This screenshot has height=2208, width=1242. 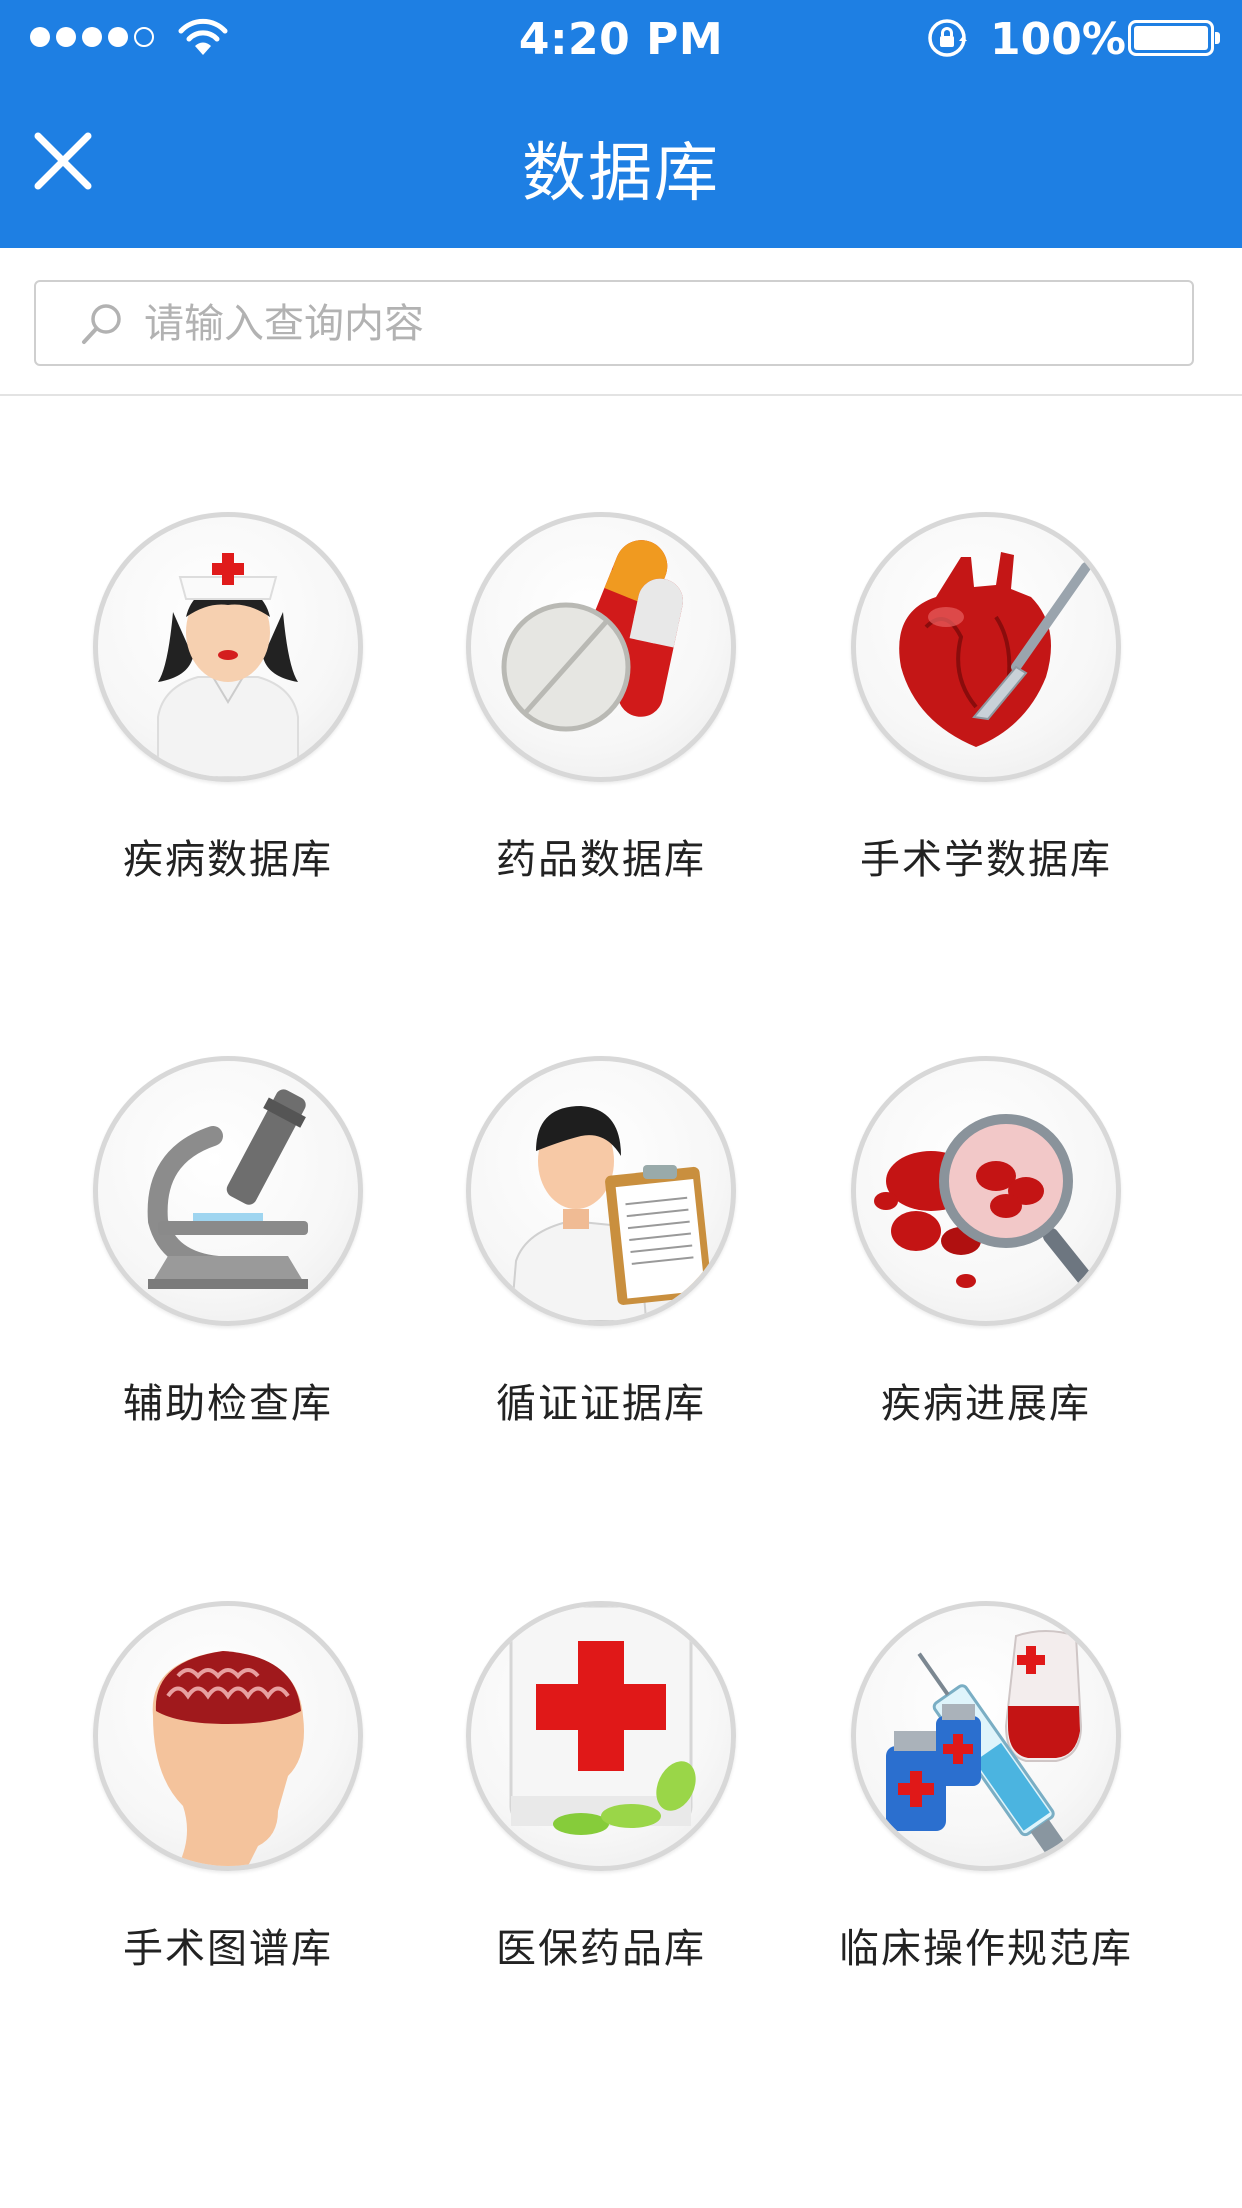 I want to click on tile-surgery-database: 手术学数据库, so click(x=986, y=712).